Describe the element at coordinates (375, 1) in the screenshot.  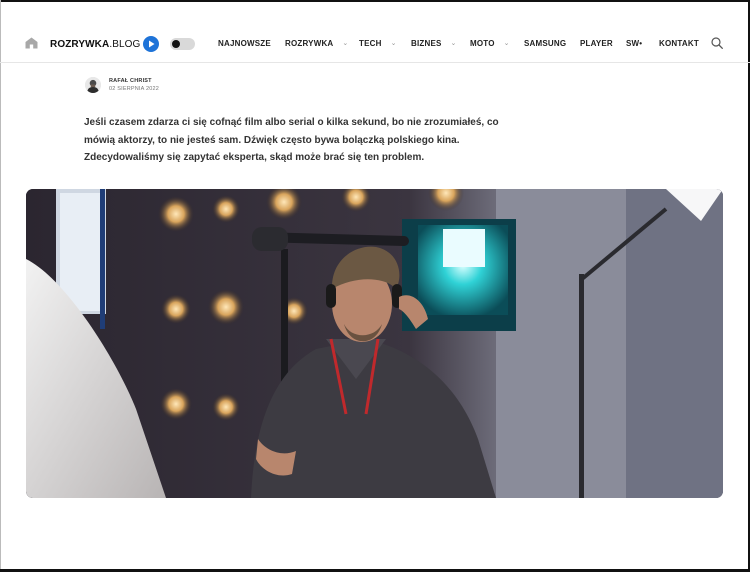
I see `window-top-border` at that location.